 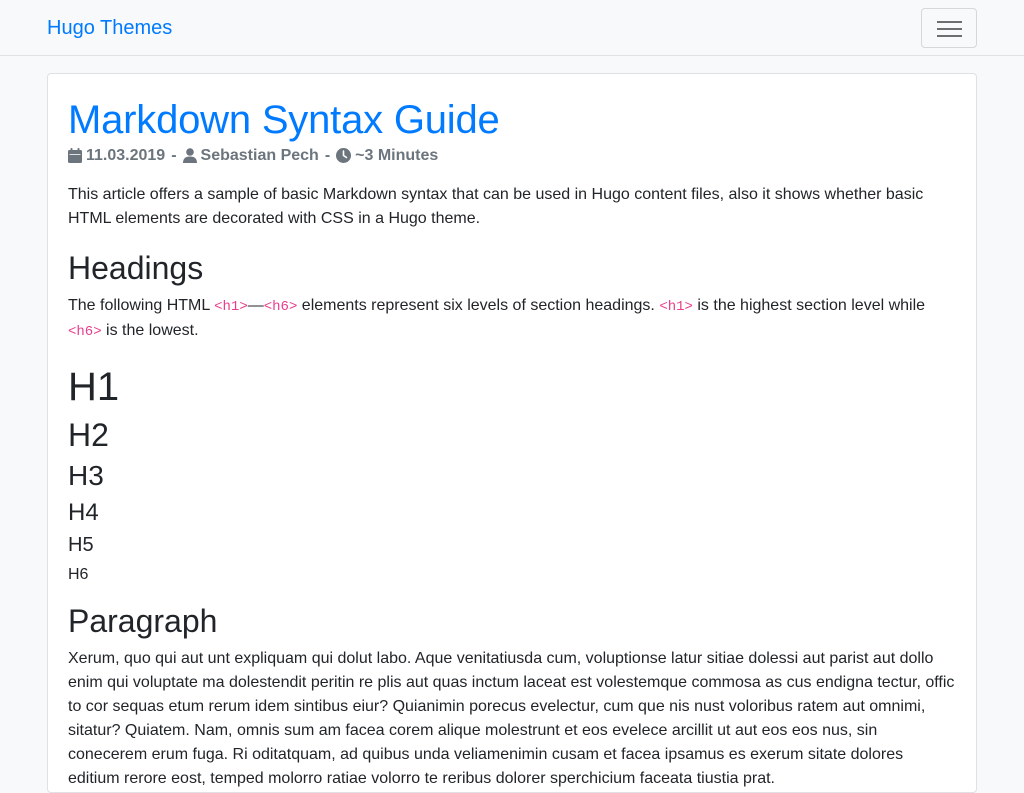 What do you see at coordinates (344, 156) in the screenshot?
I see `clock-icon` at bounding box center [344, 156].